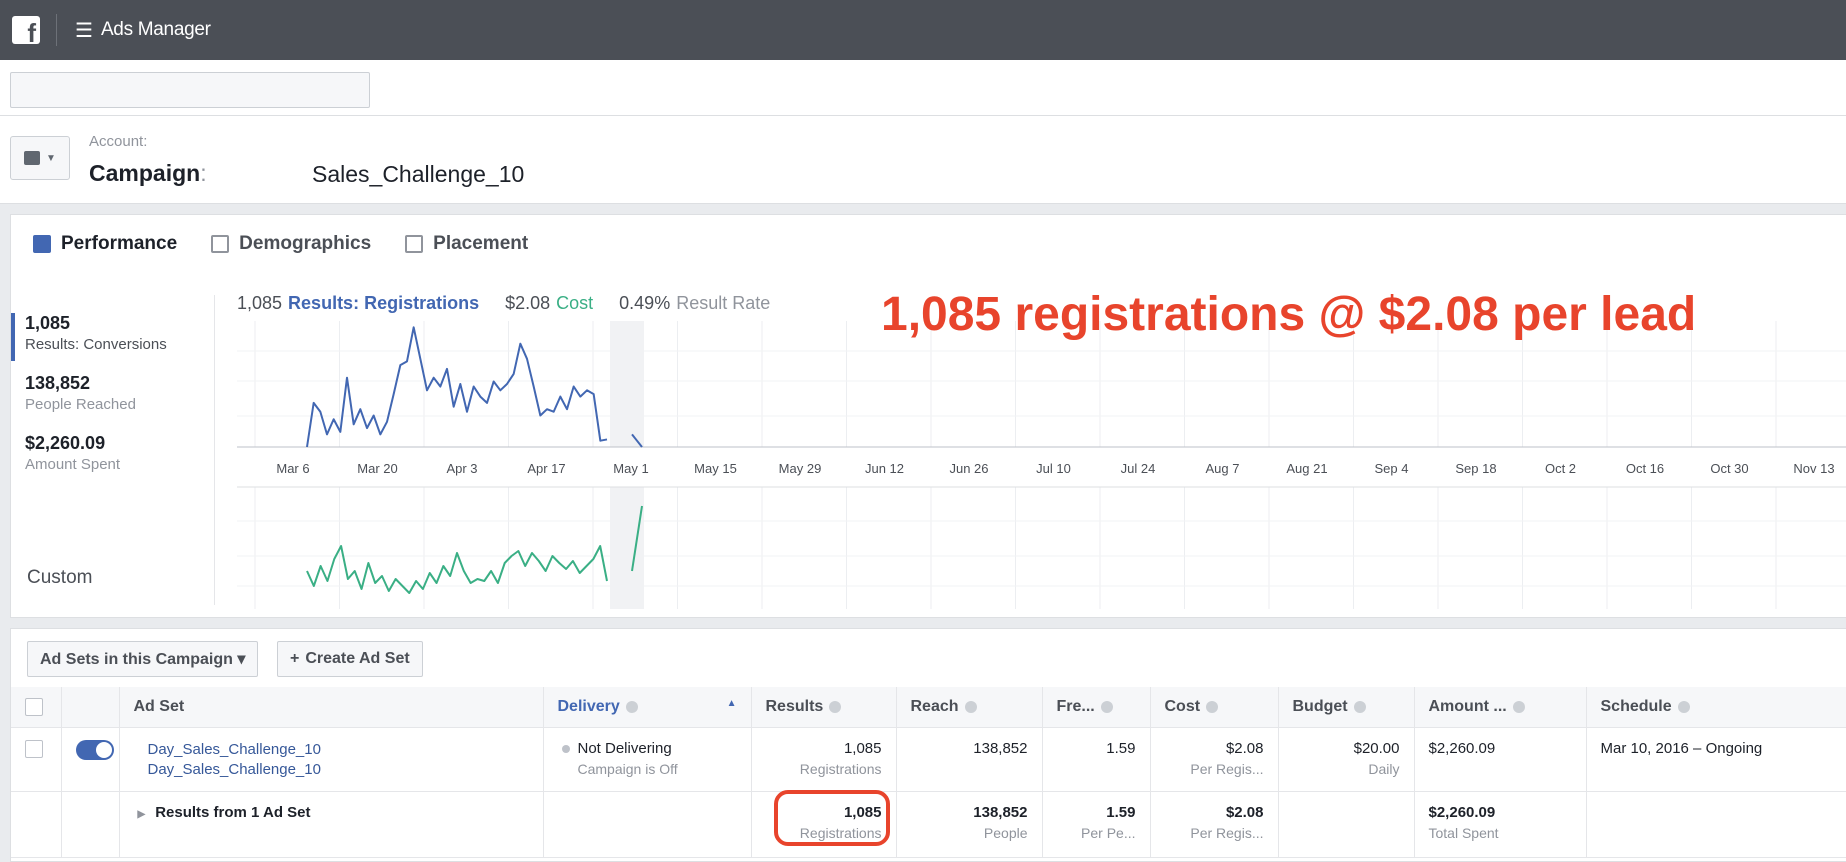  What do you see at coordinates (105, 244) in the screenshot?
I see `tab-performance: Performance` at bounding box center [105, 244].